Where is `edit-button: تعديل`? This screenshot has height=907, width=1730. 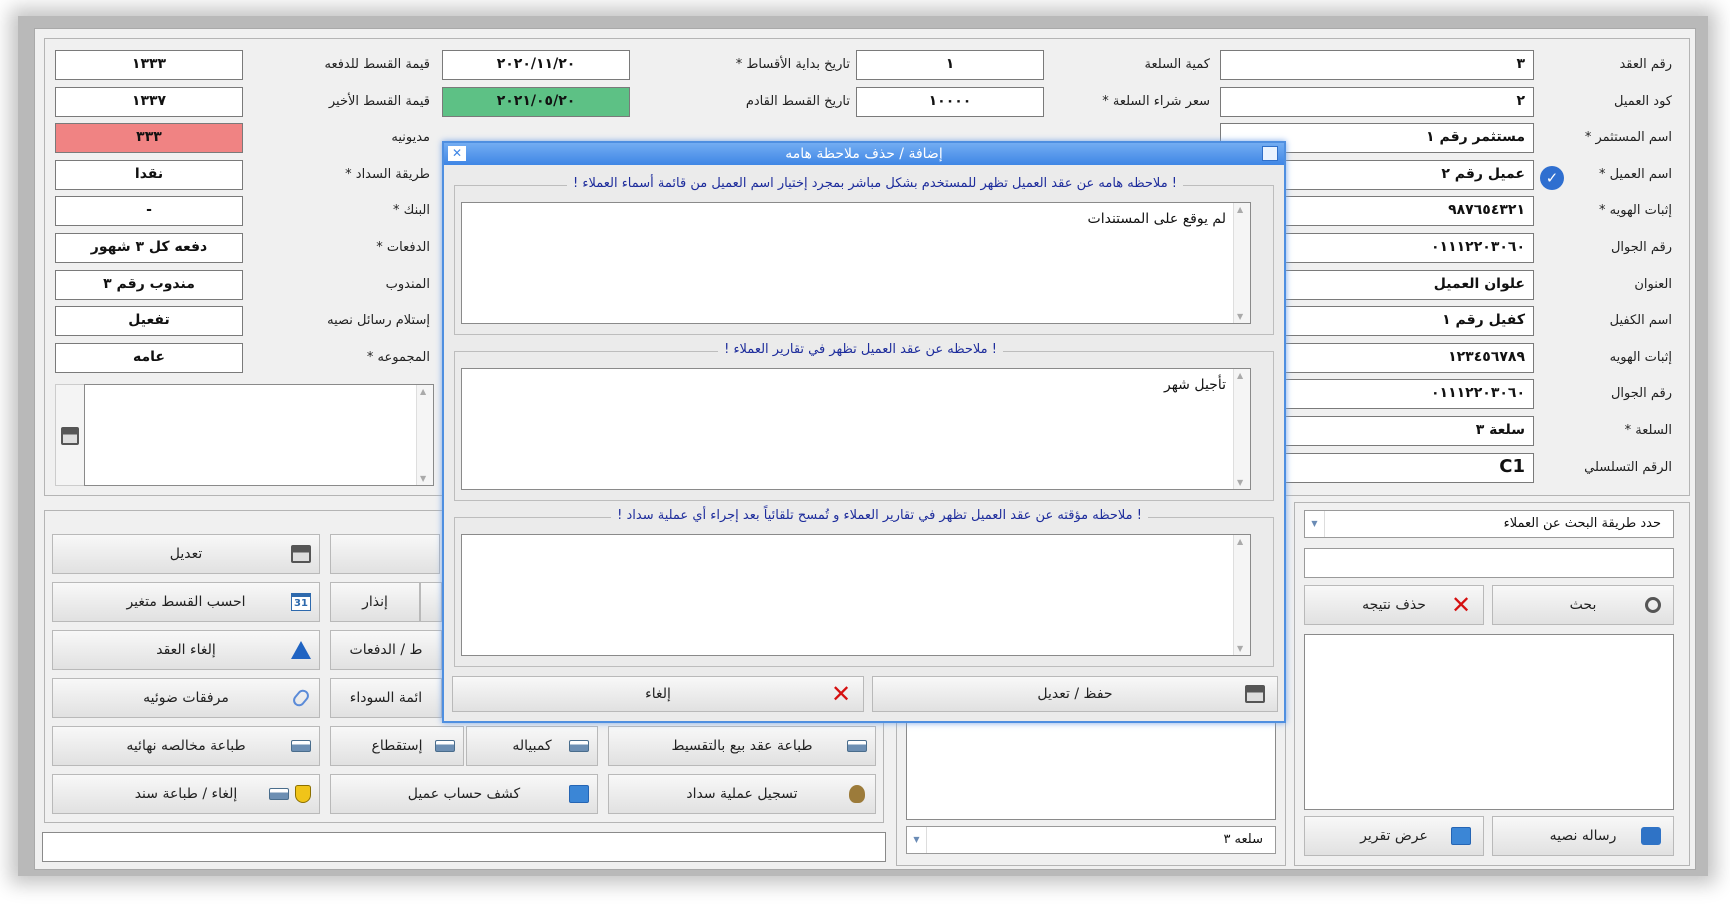 edit-button: تعديل is located at coordinates (186, 554).